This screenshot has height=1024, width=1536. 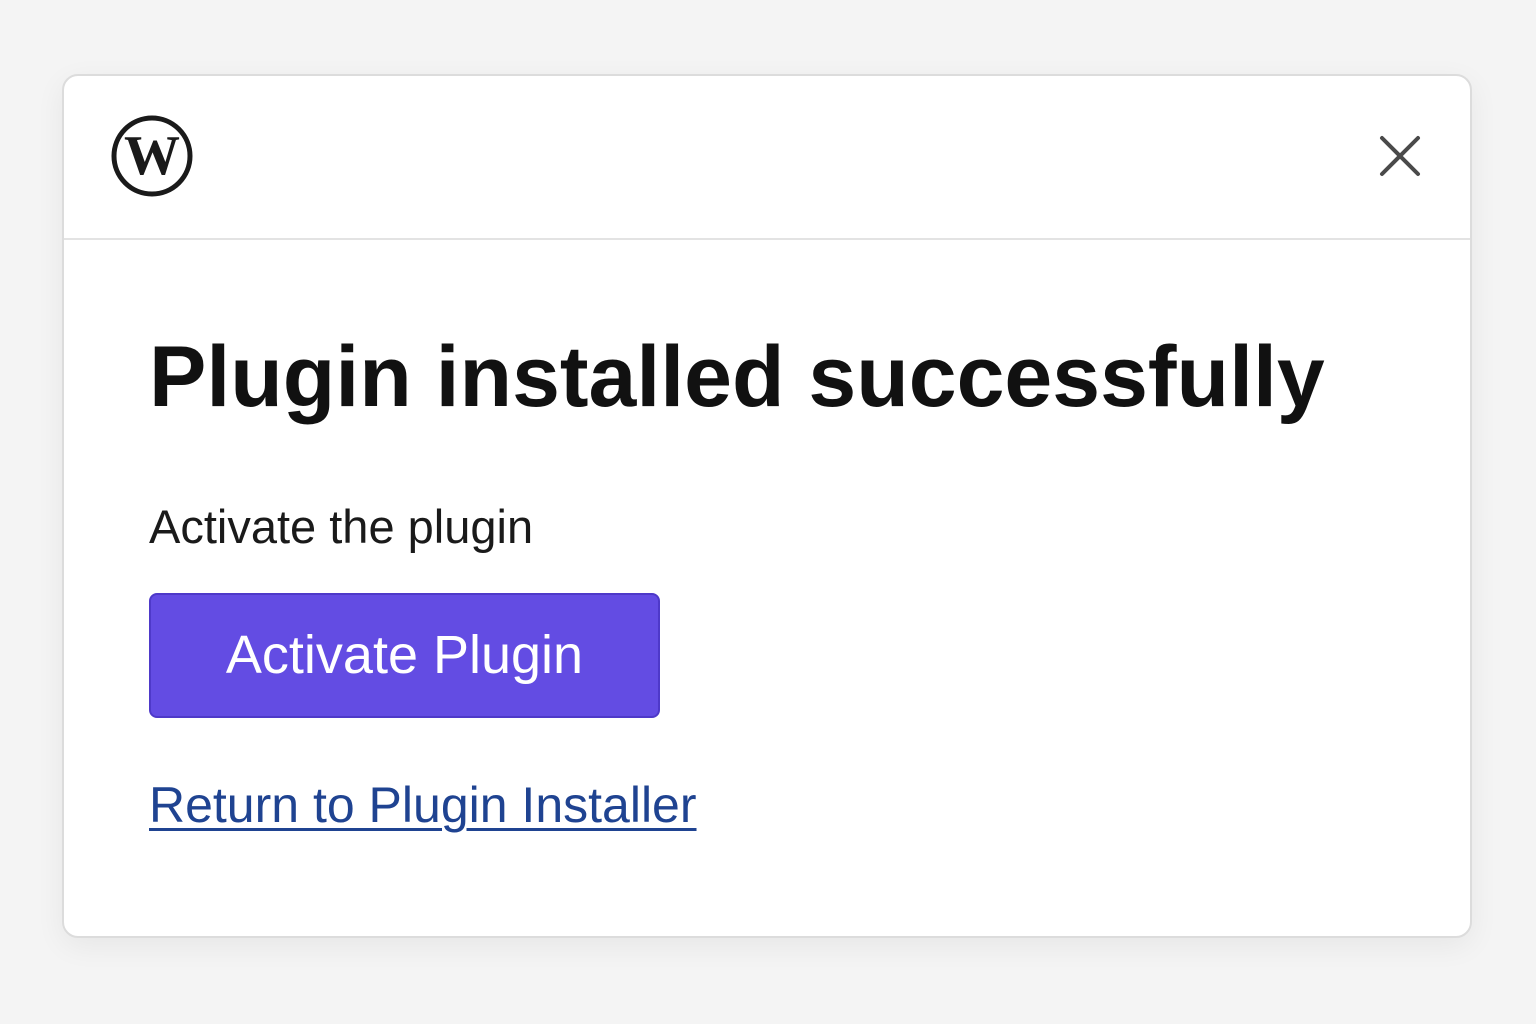 What do you see at coordinates (767, 158) in the screenshot?
I see `dialog-header: W` at bounding box center [767, 158].